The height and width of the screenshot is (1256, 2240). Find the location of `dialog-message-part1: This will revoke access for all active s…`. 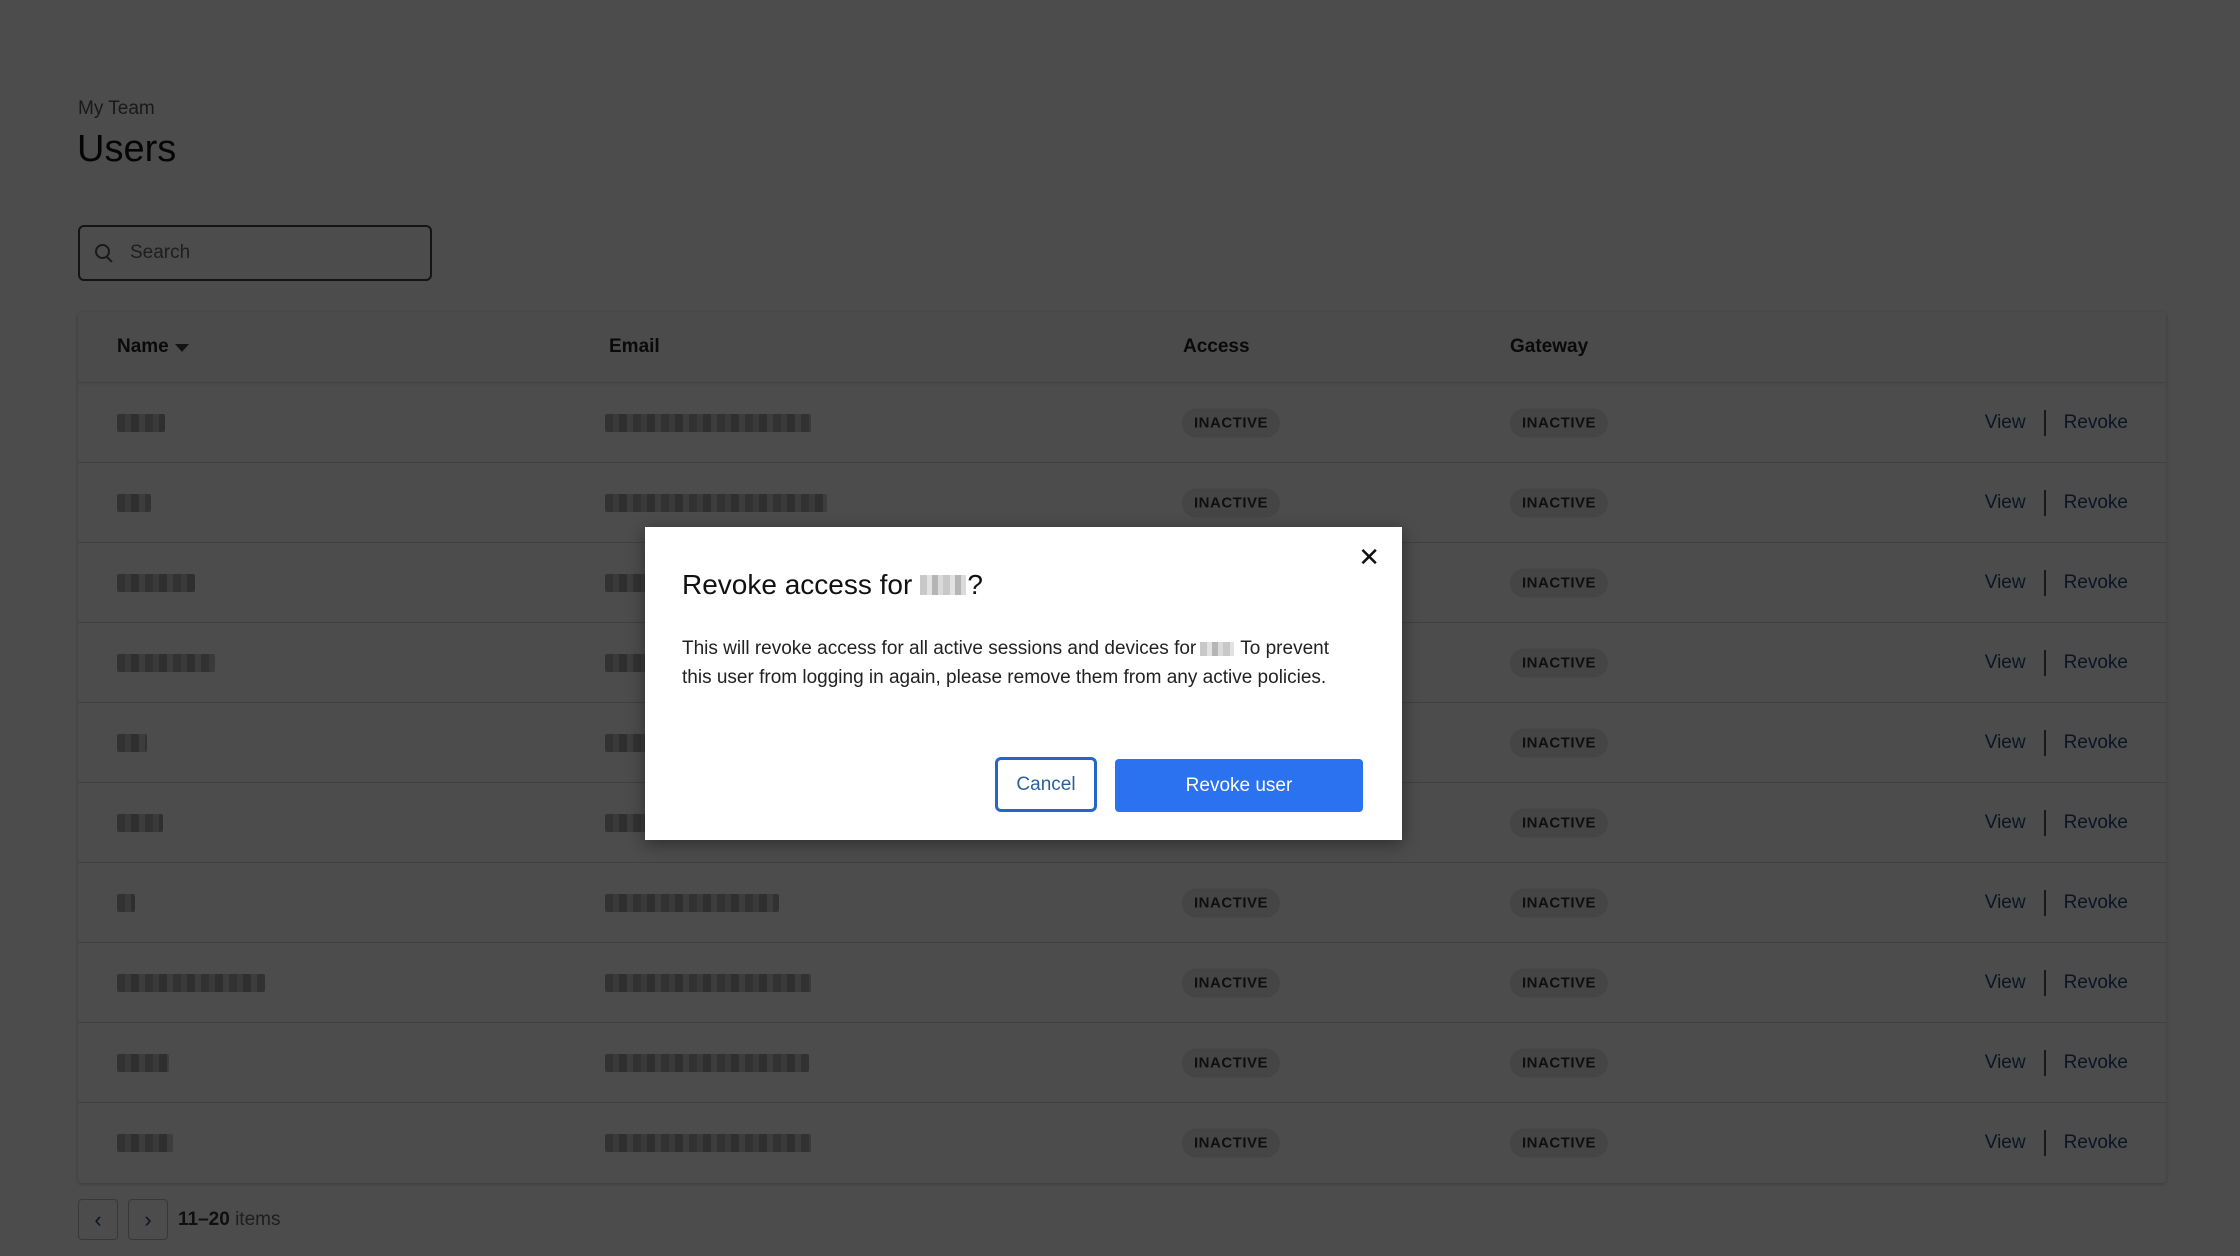

dialog-message-part1: This will revoke access for all active s… is located at coordinates (939, 648).